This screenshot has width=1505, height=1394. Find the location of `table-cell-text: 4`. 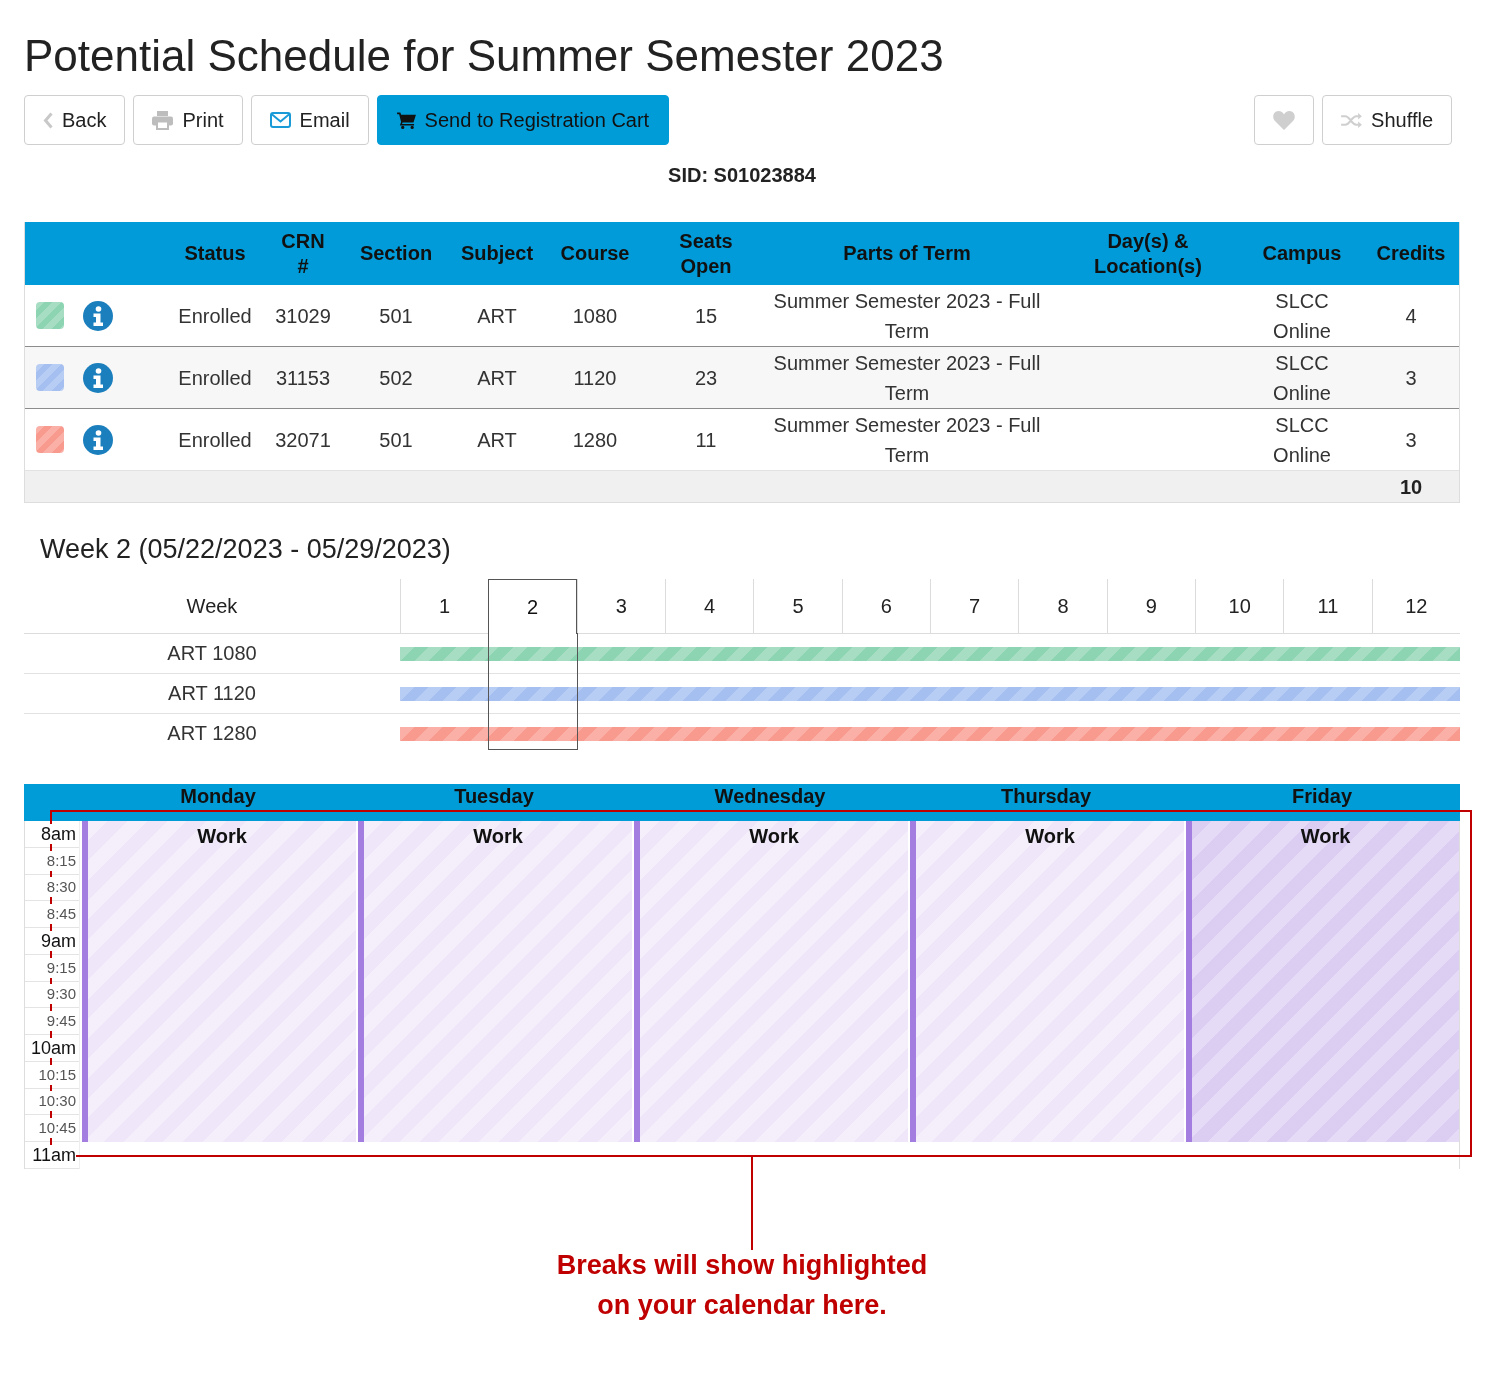

table-cell-text: 4 is located at coordinates (1411, 316).